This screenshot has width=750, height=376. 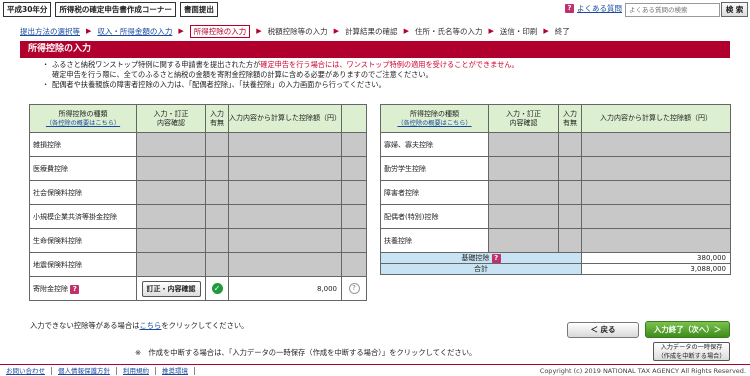 What do you see at coordinates (375, 49) in the screenshot?
I see `page-title: 所得控除の入力` at bounding box center [375, 49].